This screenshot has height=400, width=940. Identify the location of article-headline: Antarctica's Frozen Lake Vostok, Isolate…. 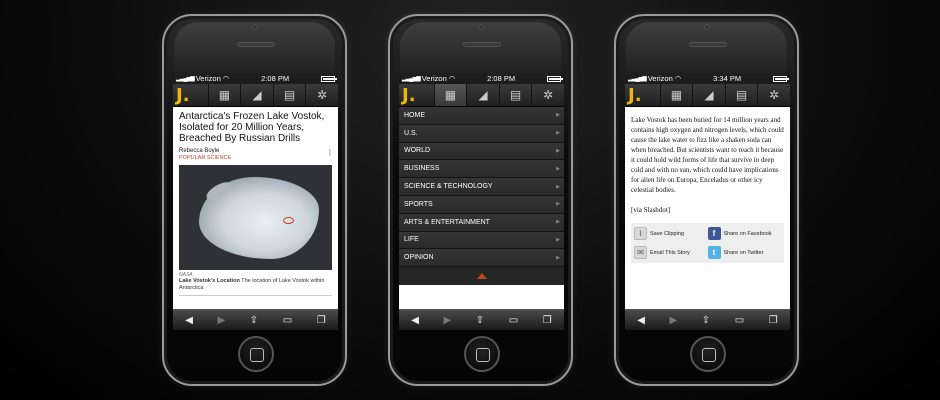
(252, 127).